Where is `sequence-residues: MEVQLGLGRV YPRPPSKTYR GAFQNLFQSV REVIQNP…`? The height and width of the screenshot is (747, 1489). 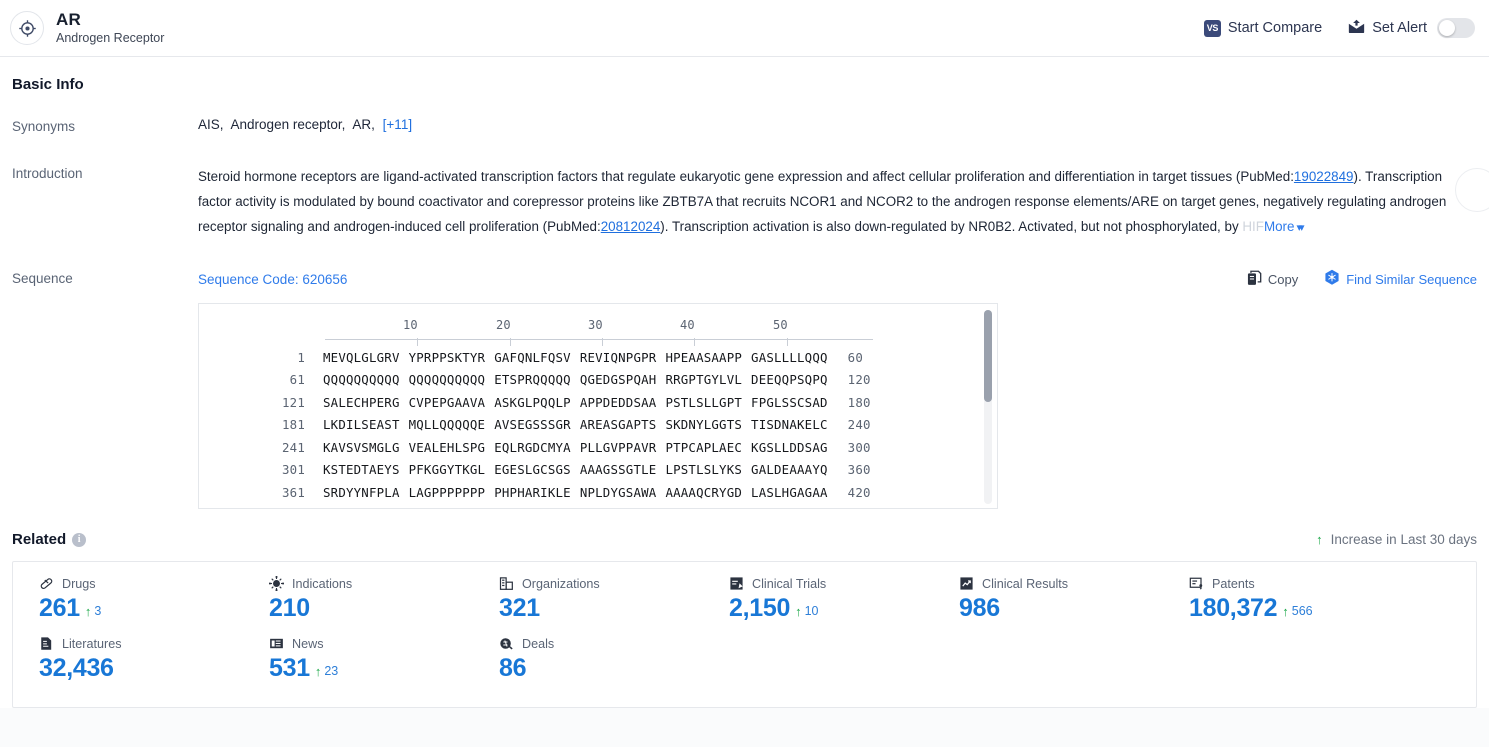 sequence-residues: MEVQLGLGRV YPRPPSKTYR GAFQNLFQSV REVIQNP… is located at coordinates (575, 357).